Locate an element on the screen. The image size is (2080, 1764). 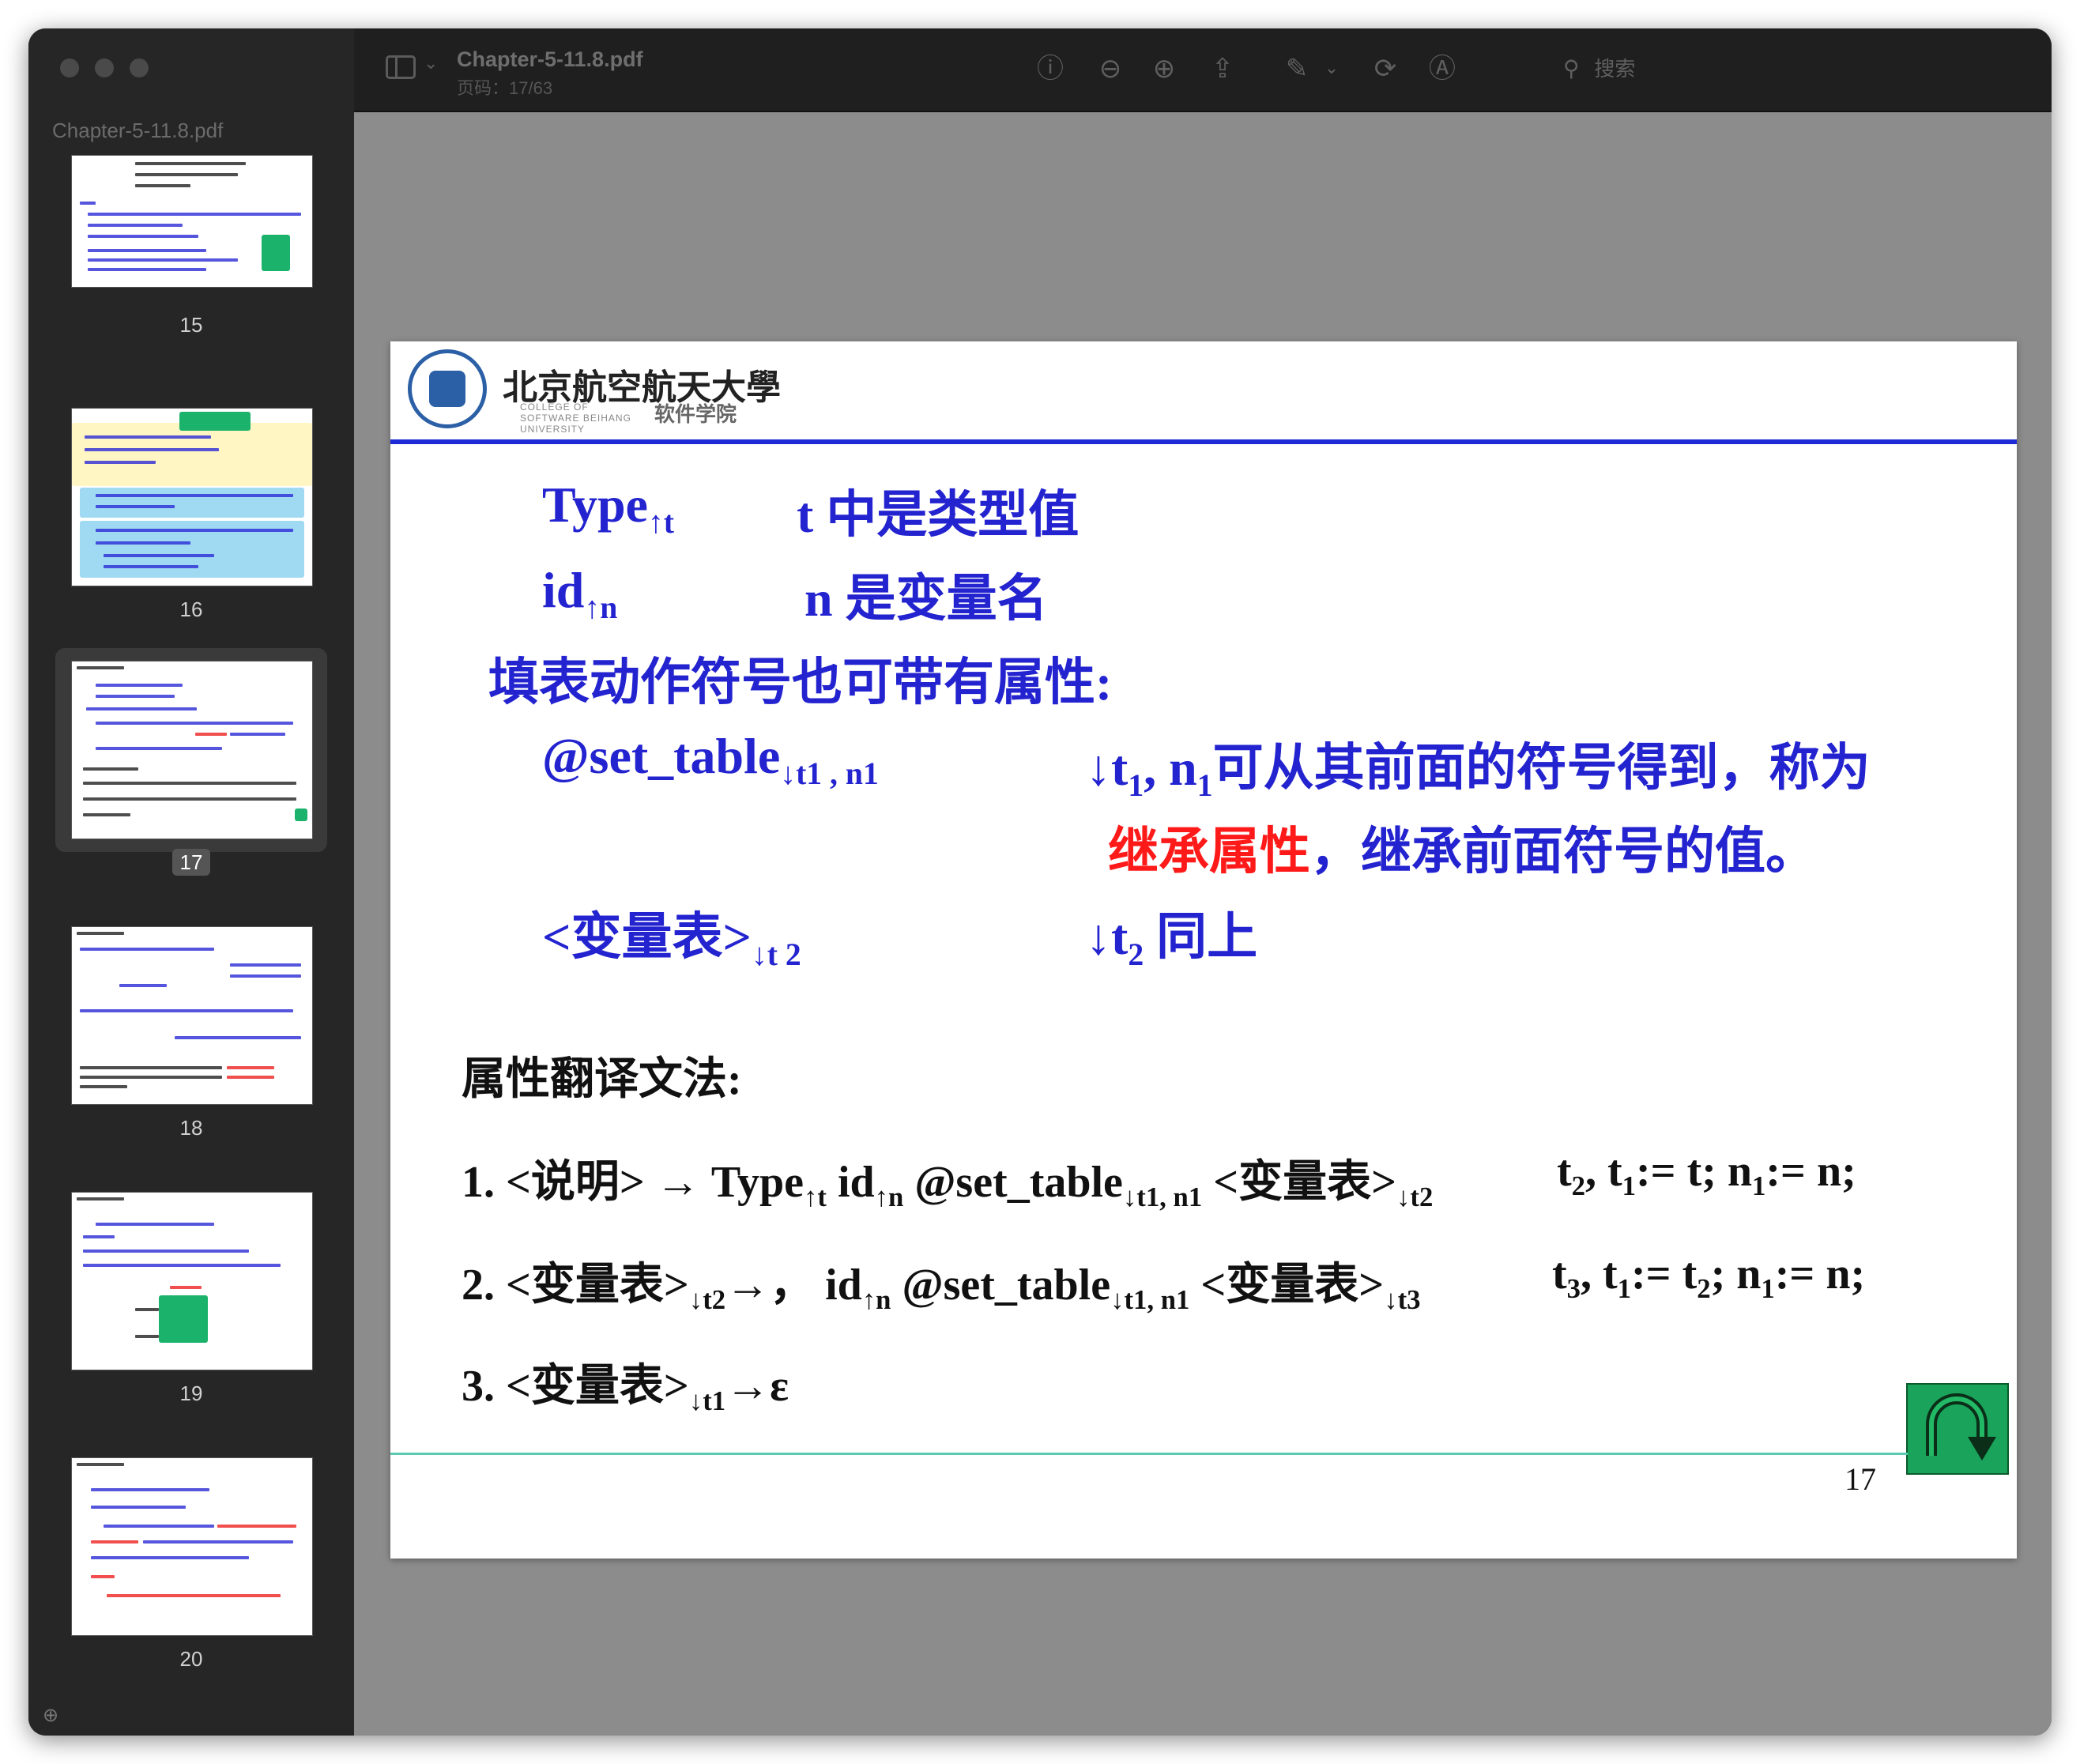
type-attribute: Type↑t is located at coordinates (608, 508).